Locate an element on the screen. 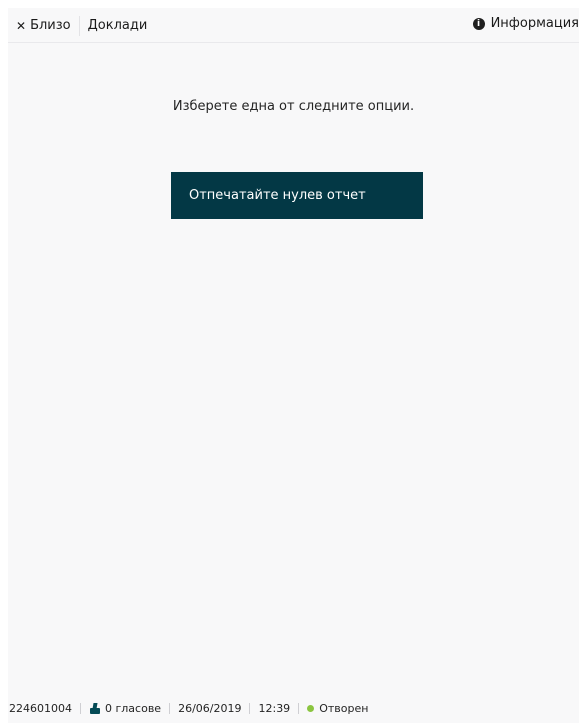  instruction-text: Изберете една от следните опции. is located at coordinates (293, 106).